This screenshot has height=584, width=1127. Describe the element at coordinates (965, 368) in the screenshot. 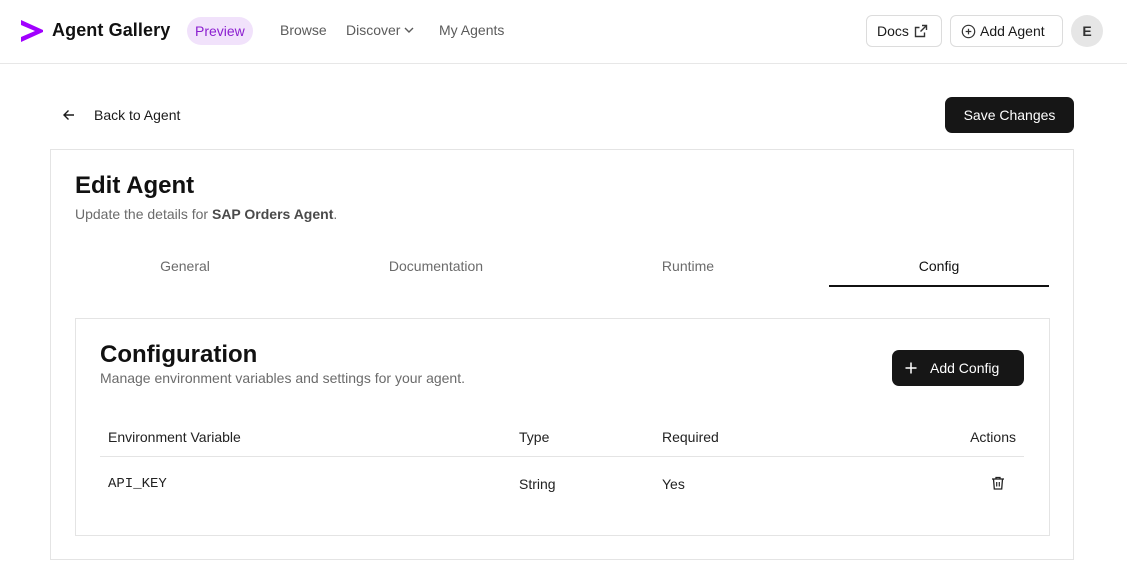

I see `add-config-label: Add Config` at that location.